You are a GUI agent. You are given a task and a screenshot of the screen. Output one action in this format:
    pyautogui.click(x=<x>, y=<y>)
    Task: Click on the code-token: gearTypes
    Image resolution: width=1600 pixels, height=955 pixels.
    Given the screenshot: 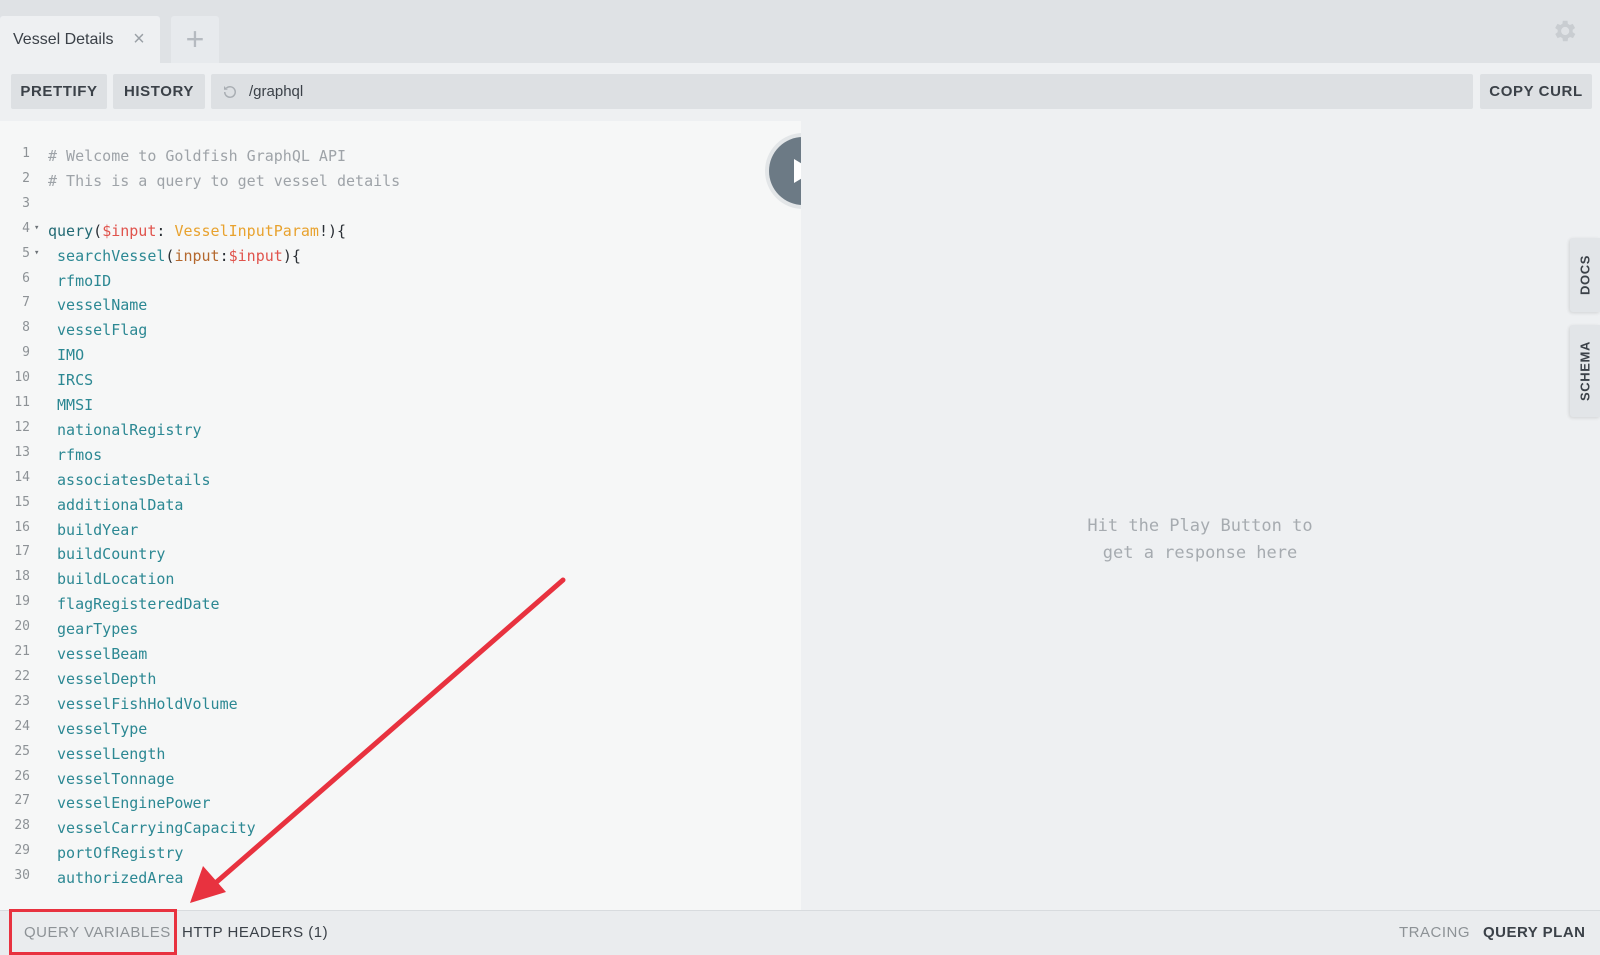 What is the action you would take?
    pyautogui.click(x=93, y=629)
    